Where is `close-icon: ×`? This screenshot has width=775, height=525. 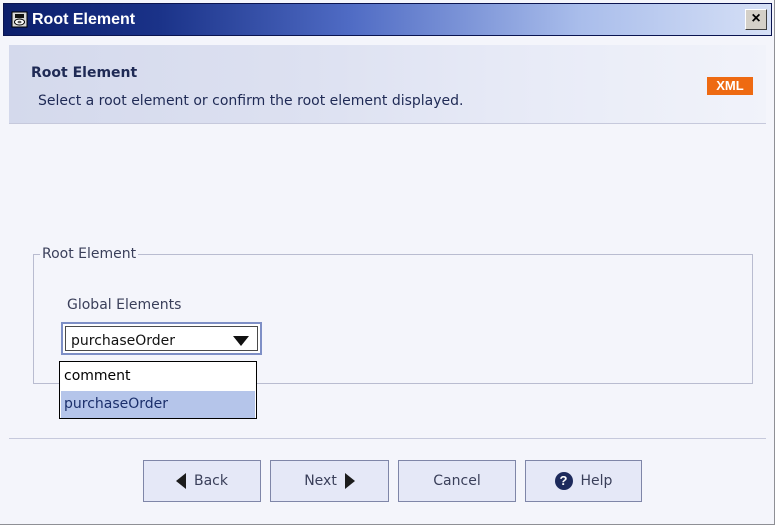 close-icon: × is located at coordinates (756, 18).